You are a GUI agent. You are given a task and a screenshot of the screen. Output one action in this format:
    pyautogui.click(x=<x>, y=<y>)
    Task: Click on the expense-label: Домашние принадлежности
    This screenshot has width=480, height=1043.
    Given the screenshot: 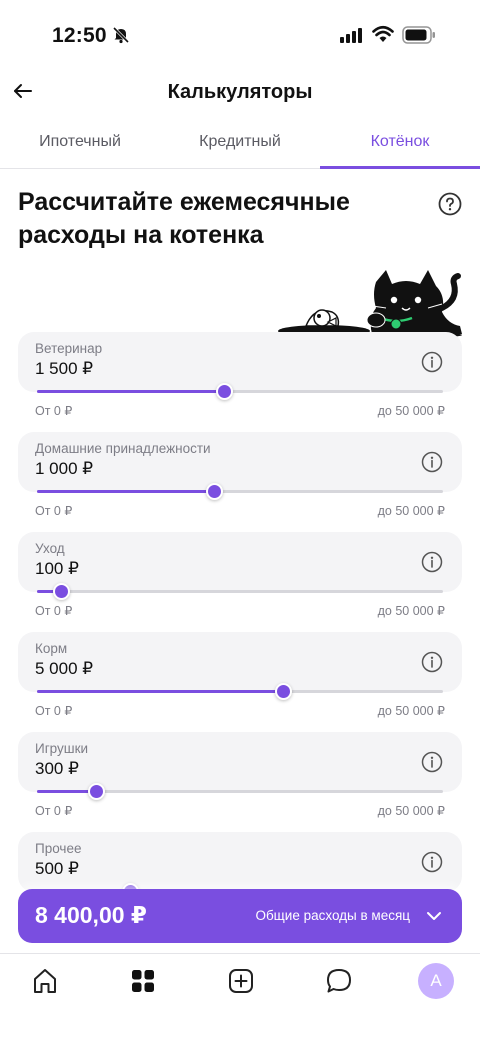 What is the action you would take?
    pyautogui.click(x=123, y=448)
    